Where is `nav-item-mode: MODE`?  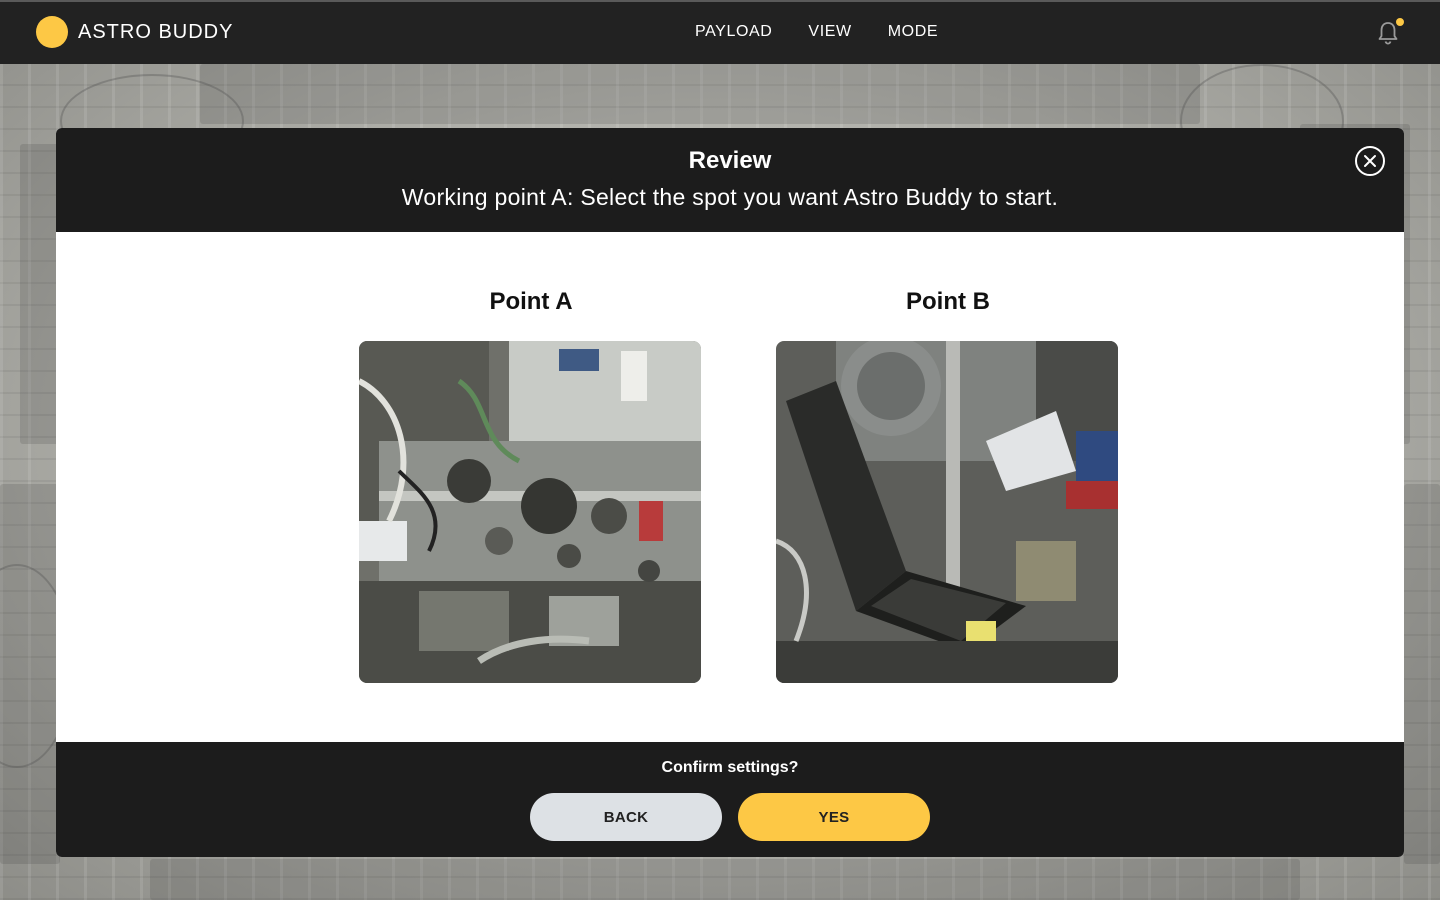 nav-item-mode: MODE is located at coordinates (913, 32).